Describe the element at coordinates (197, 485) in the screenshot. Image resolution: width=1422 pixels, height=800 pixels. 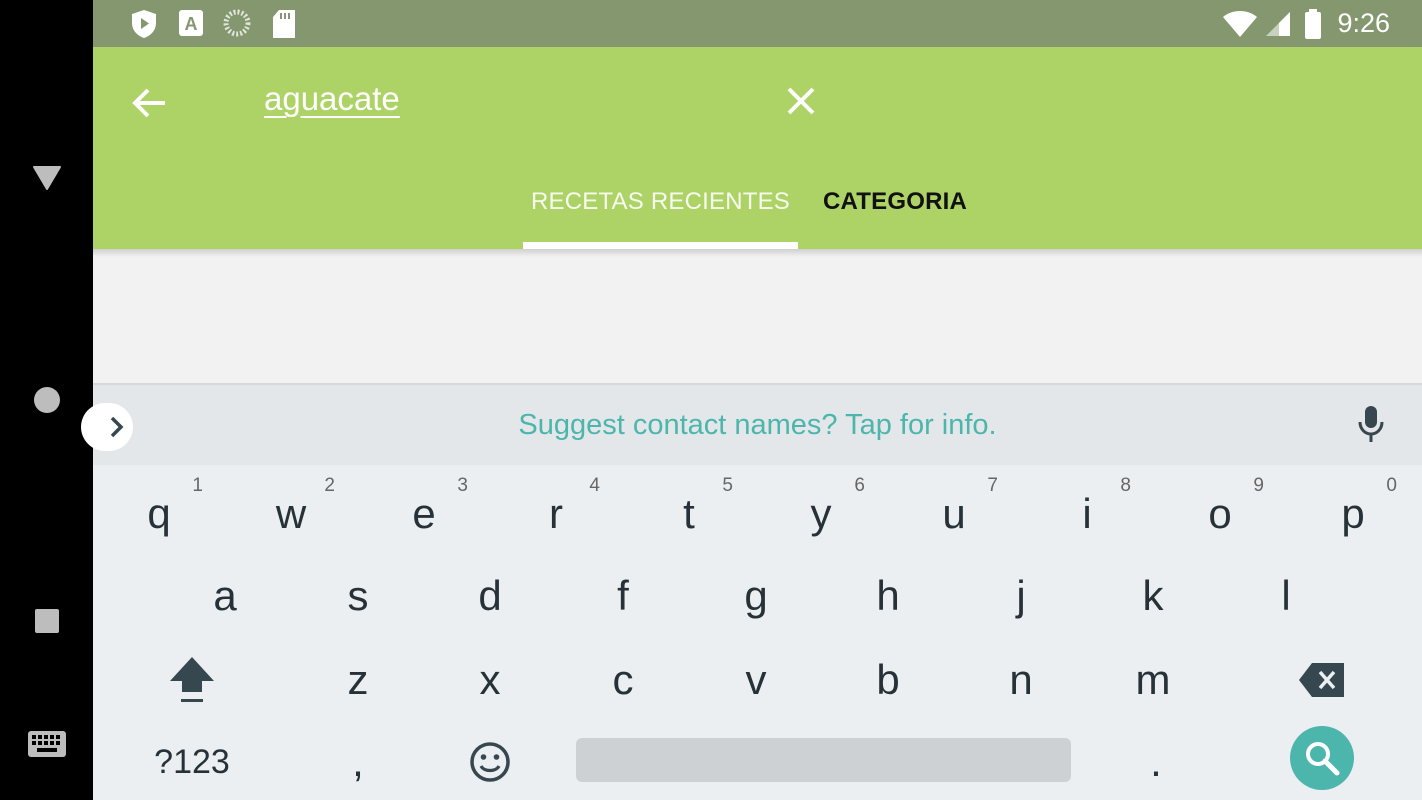
I see `key-hint: 1` at that location.